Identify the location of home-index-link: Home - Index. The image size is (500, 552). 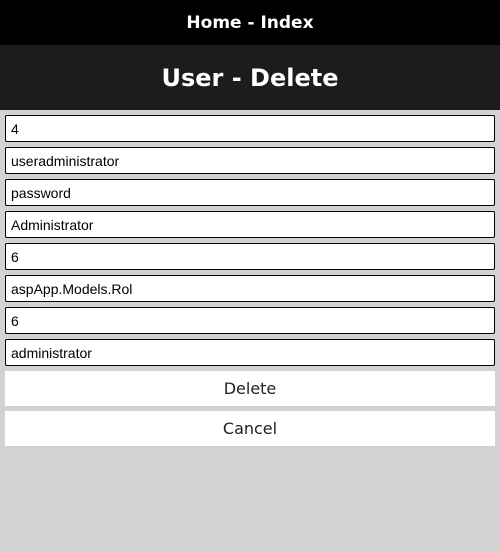
(249, 23).